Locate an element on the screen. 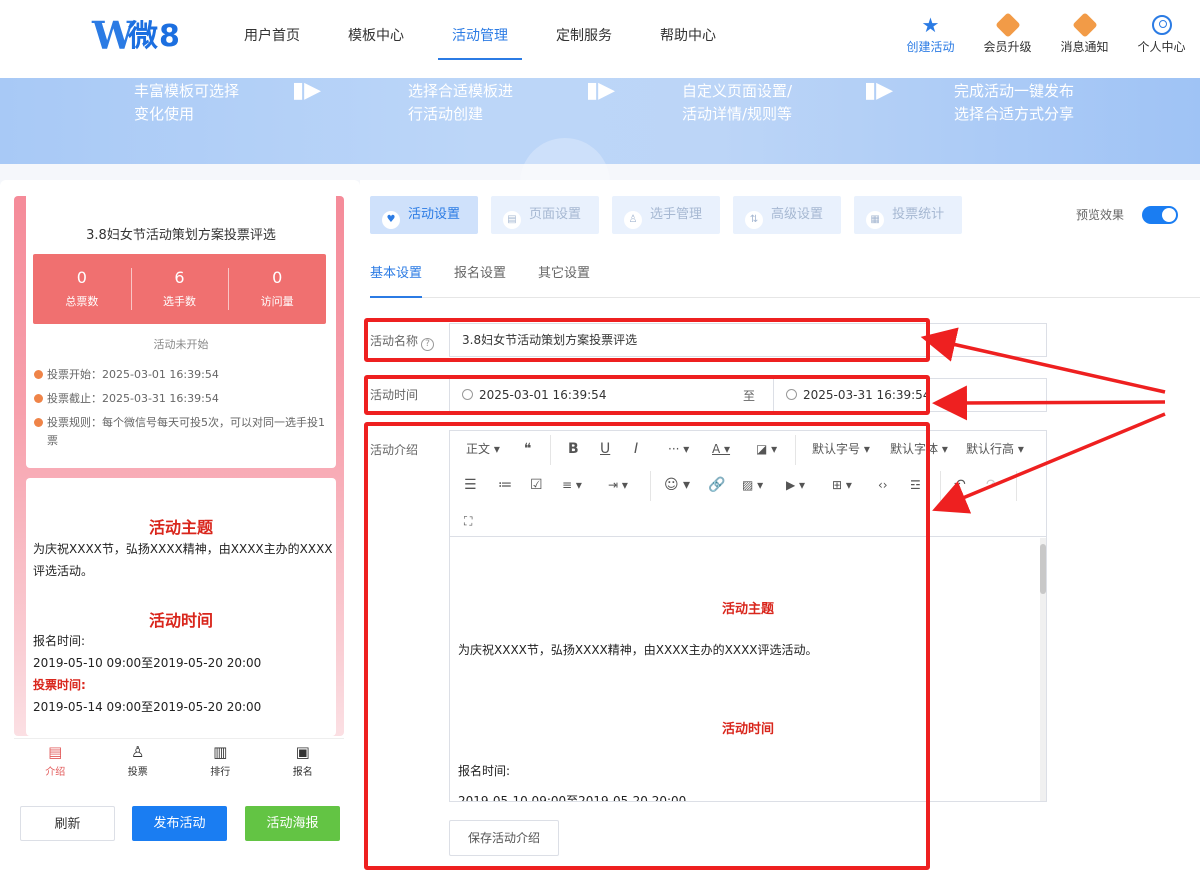 The height and width of the screenshot is (882, 1200). tab-activity-settings: ♥ 活动设置 is located at coordinates (424, 215).